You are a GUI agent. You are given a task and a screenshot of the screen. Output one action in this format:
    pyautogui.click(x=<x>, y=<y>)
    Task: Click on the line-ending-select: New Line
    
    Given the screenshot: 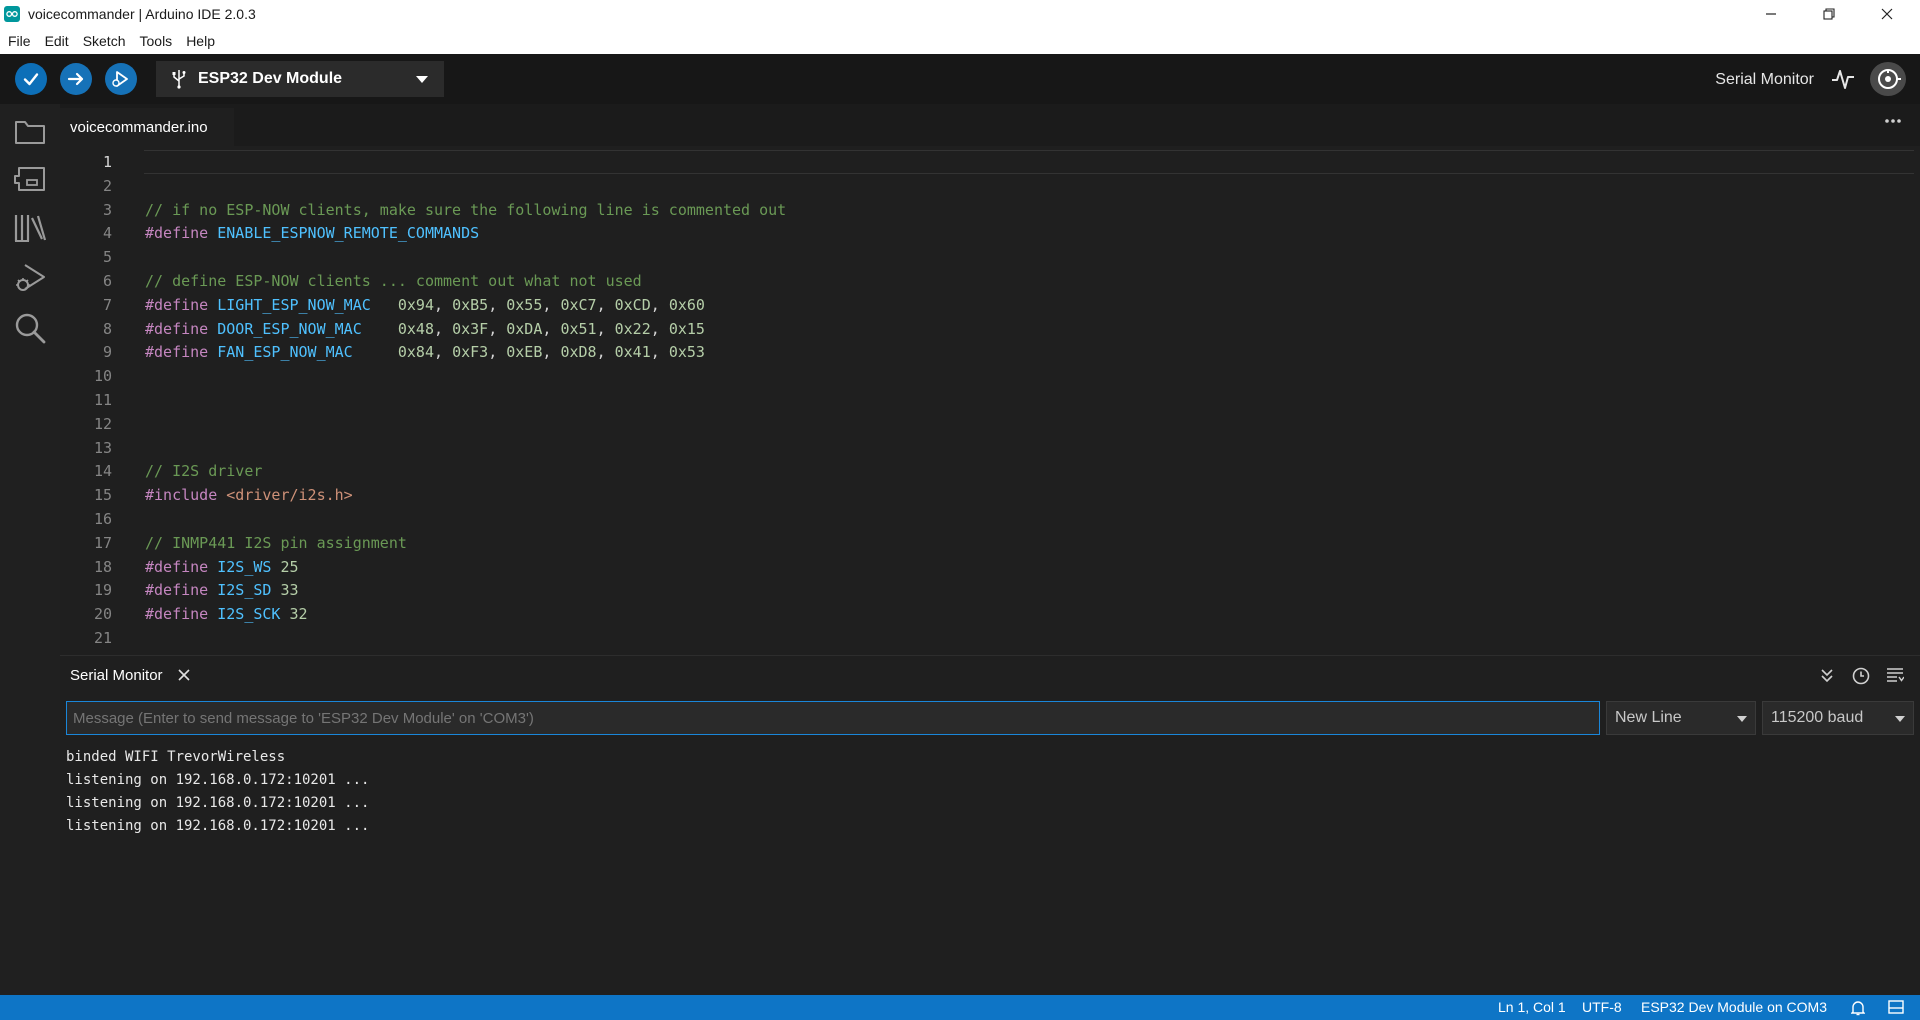 What is the action you would take?
    pyautogui.click(x=1681, y=718)
    